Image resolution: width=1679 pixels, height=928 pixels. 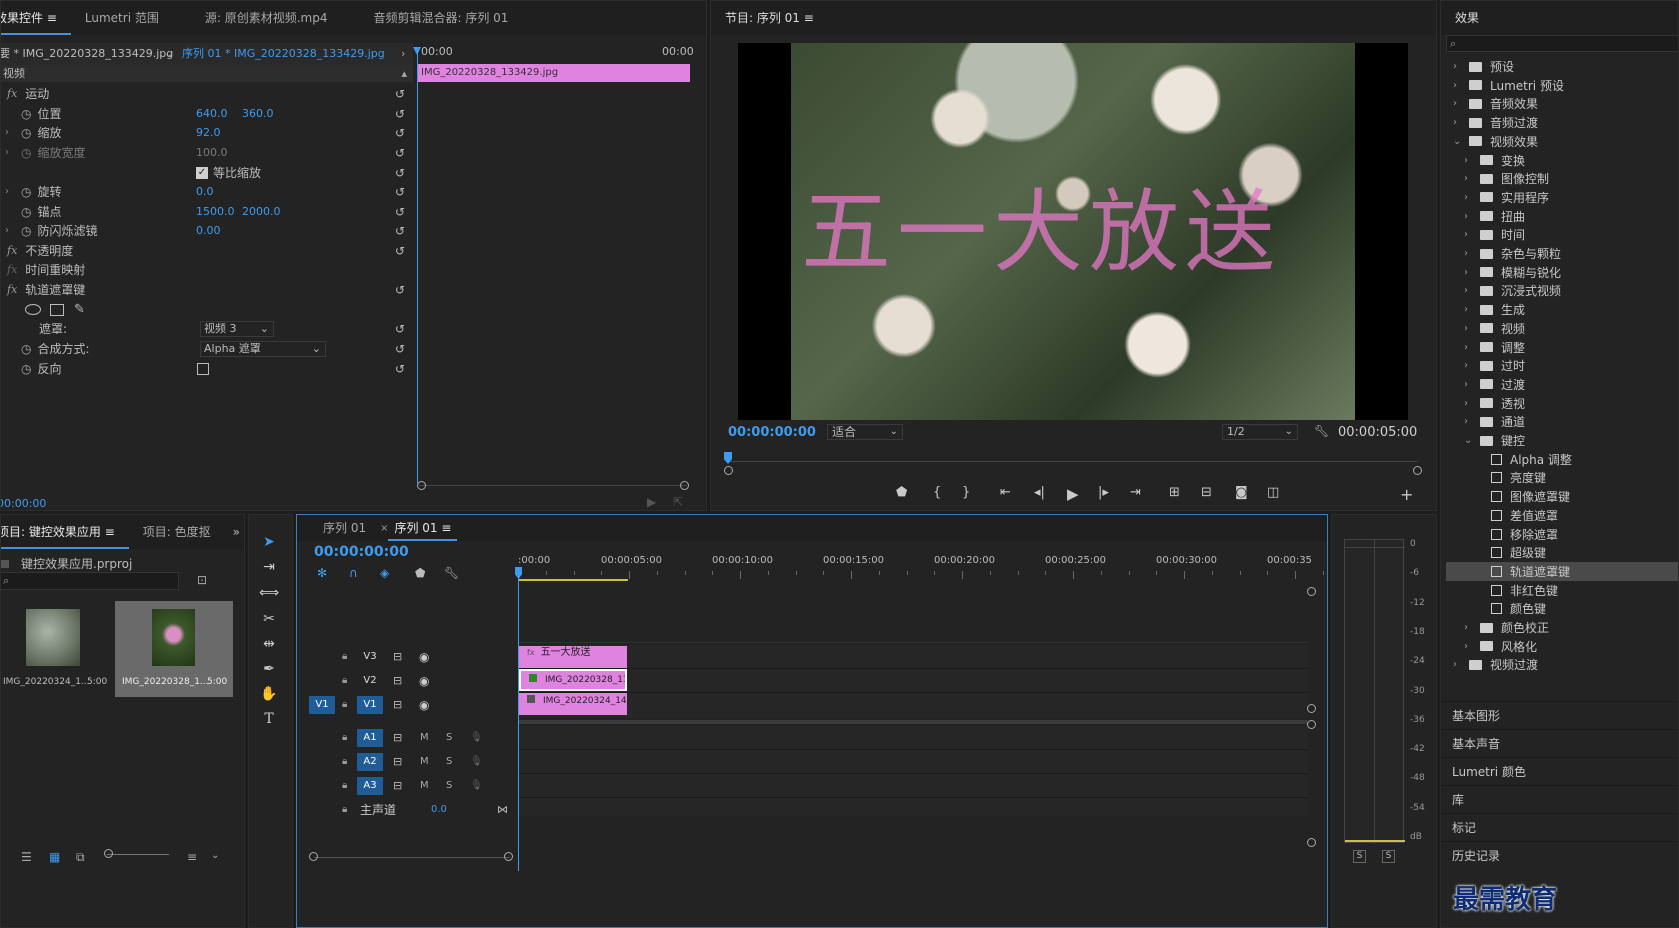 I want to click on work-area-bar, so click(x=573, y=580).